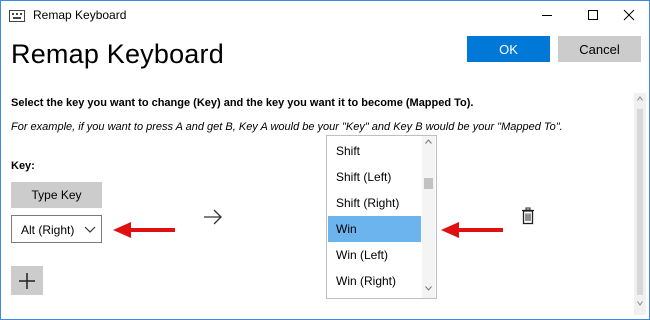  What do you see at coordinates (374, 203) in the screenshot?
I see `list-item: Shift (Right)` at bounding box center [374, 203].